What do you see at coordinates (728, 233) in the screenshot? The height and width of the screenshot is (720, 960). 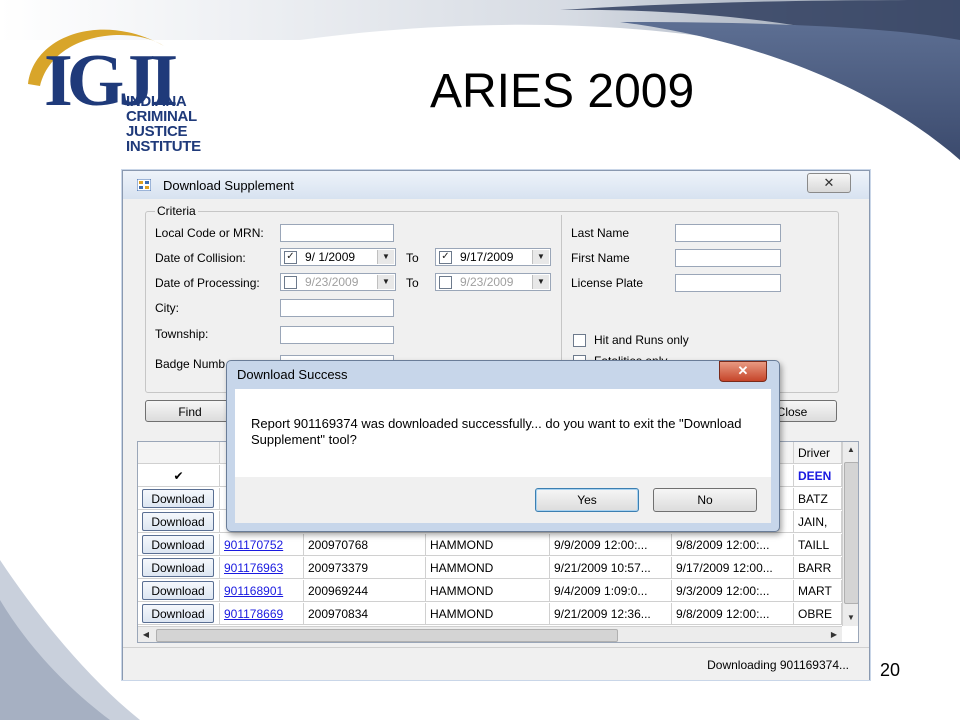 I see `last-name-input` at bounding box center [728, 233].